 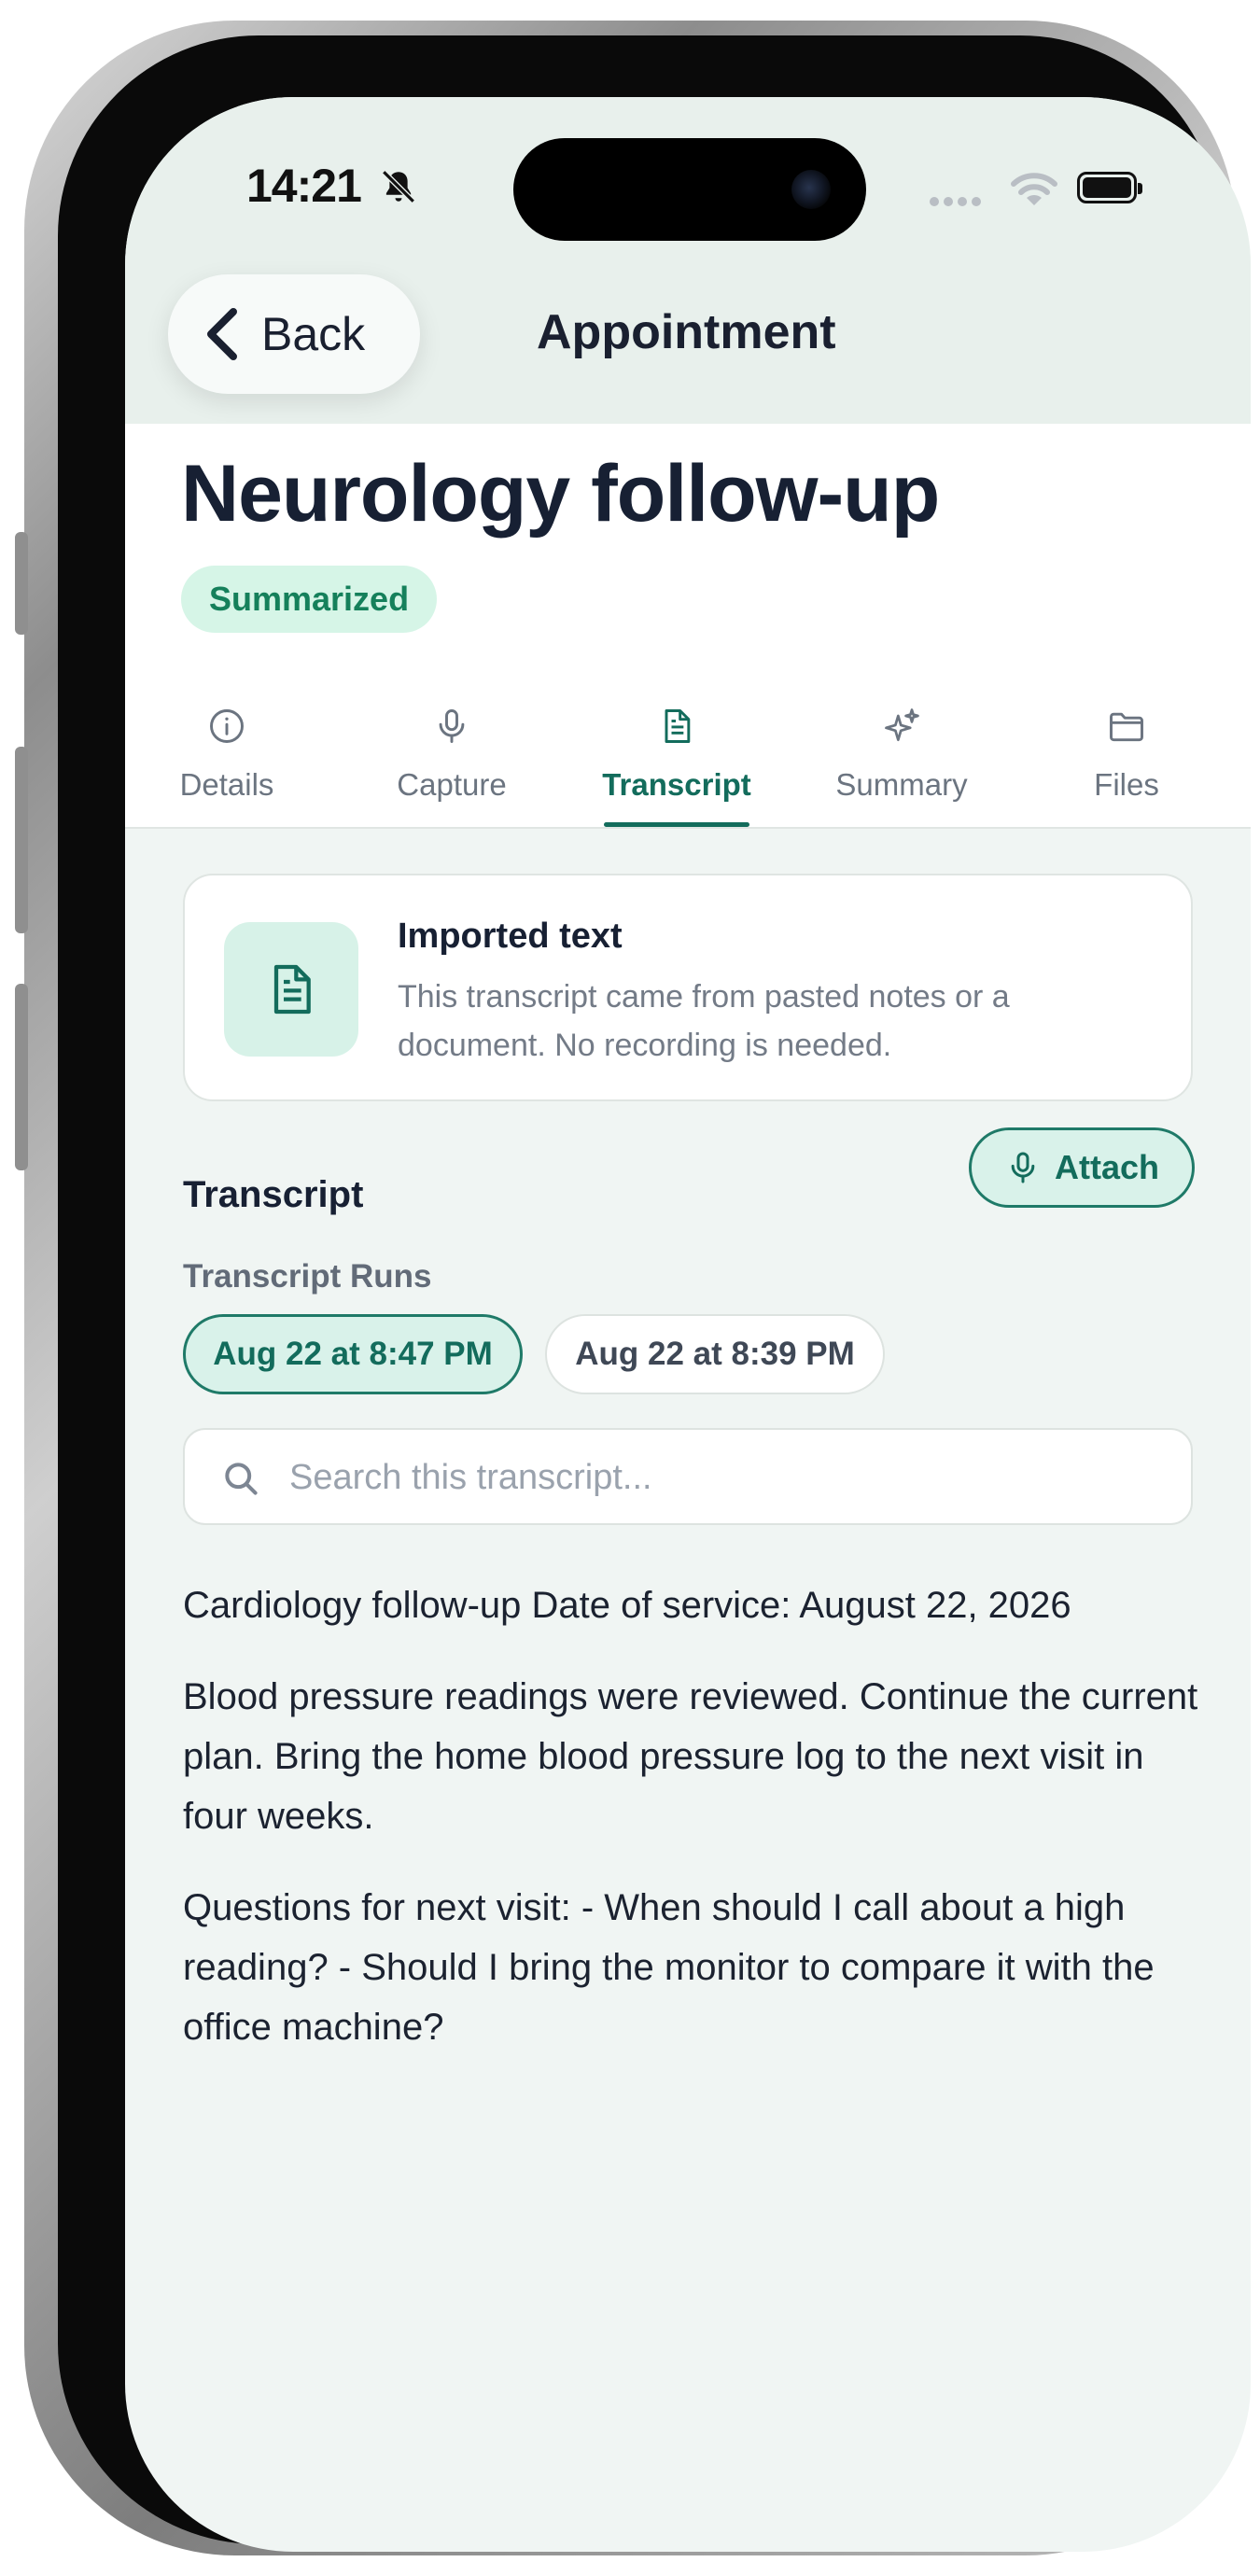 What do you see at coordinates (688, 551) in the screenshot?
I see `appointment-header: Neurology follow-up Summarized` at bounding box center [688, 551].